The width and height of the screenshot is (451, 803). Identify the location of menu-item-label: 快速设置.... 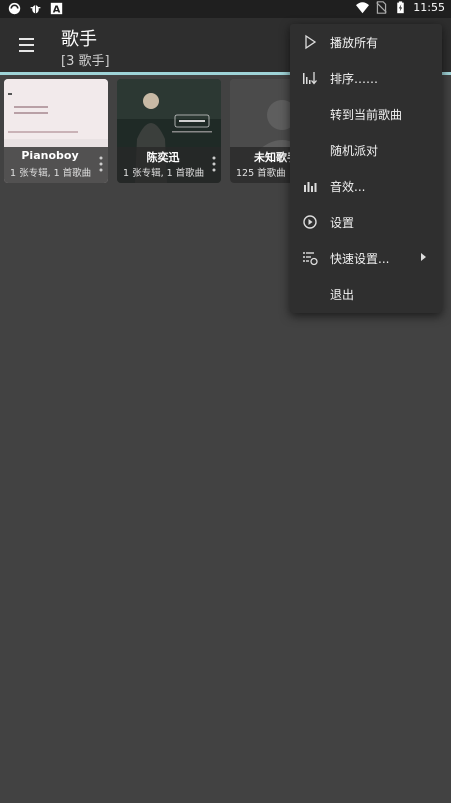
(360, 259).